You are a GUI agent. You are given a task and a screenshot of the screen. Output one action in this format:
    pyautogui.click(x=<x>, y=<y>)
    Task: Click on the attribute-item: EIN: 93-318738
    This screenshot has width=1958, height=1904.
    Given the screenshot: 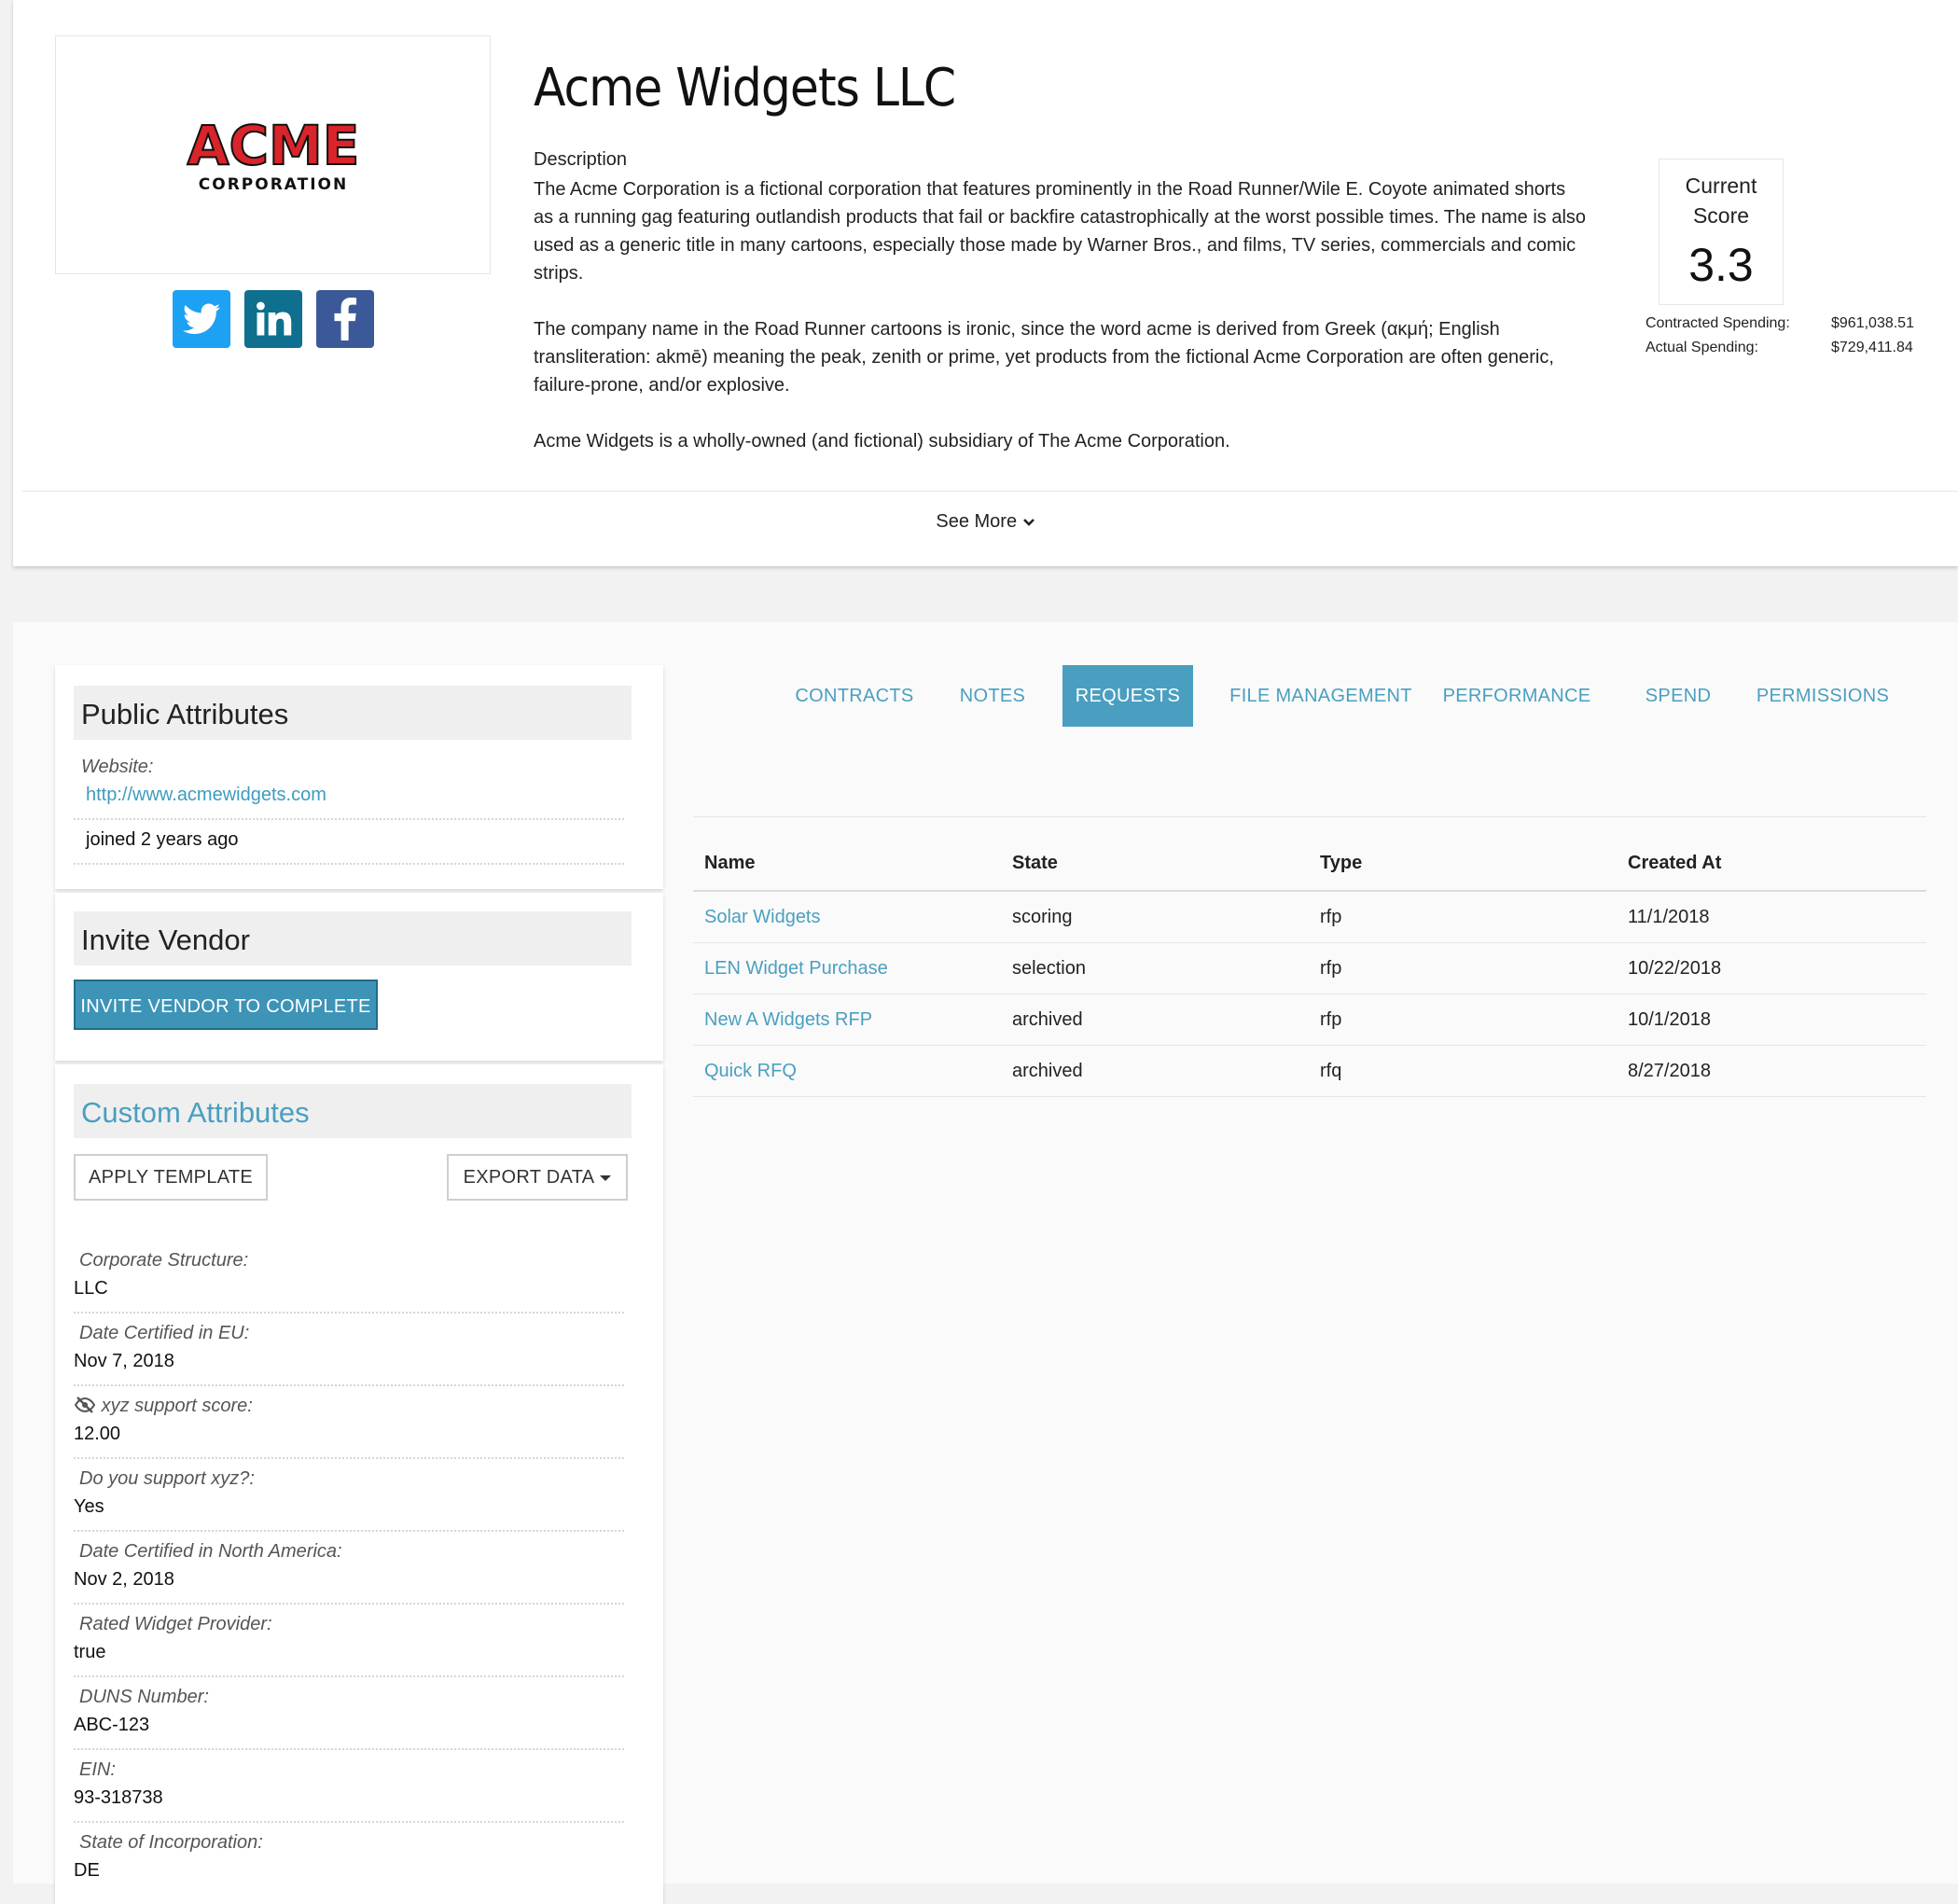 What is the action you would take?
    pyautogui.click(x=349, y=1794)
    